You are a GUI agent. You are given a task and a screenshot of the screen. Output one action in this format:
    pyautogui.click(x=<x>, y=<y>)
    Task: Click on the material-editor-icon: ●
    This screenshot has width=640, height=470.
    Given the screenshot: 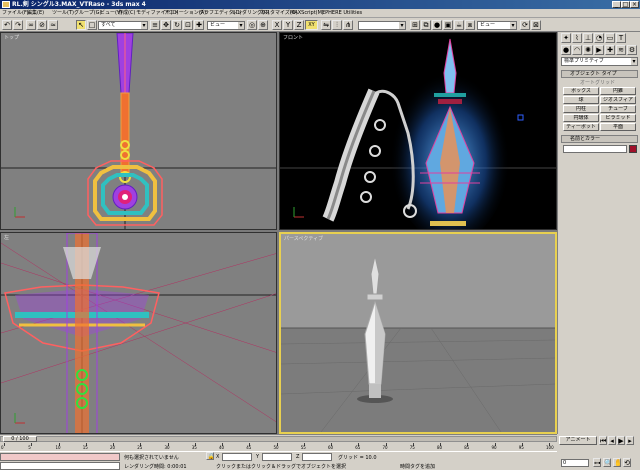 What is the action you would take?
    pyautogui.click(x=437, y=25)
    